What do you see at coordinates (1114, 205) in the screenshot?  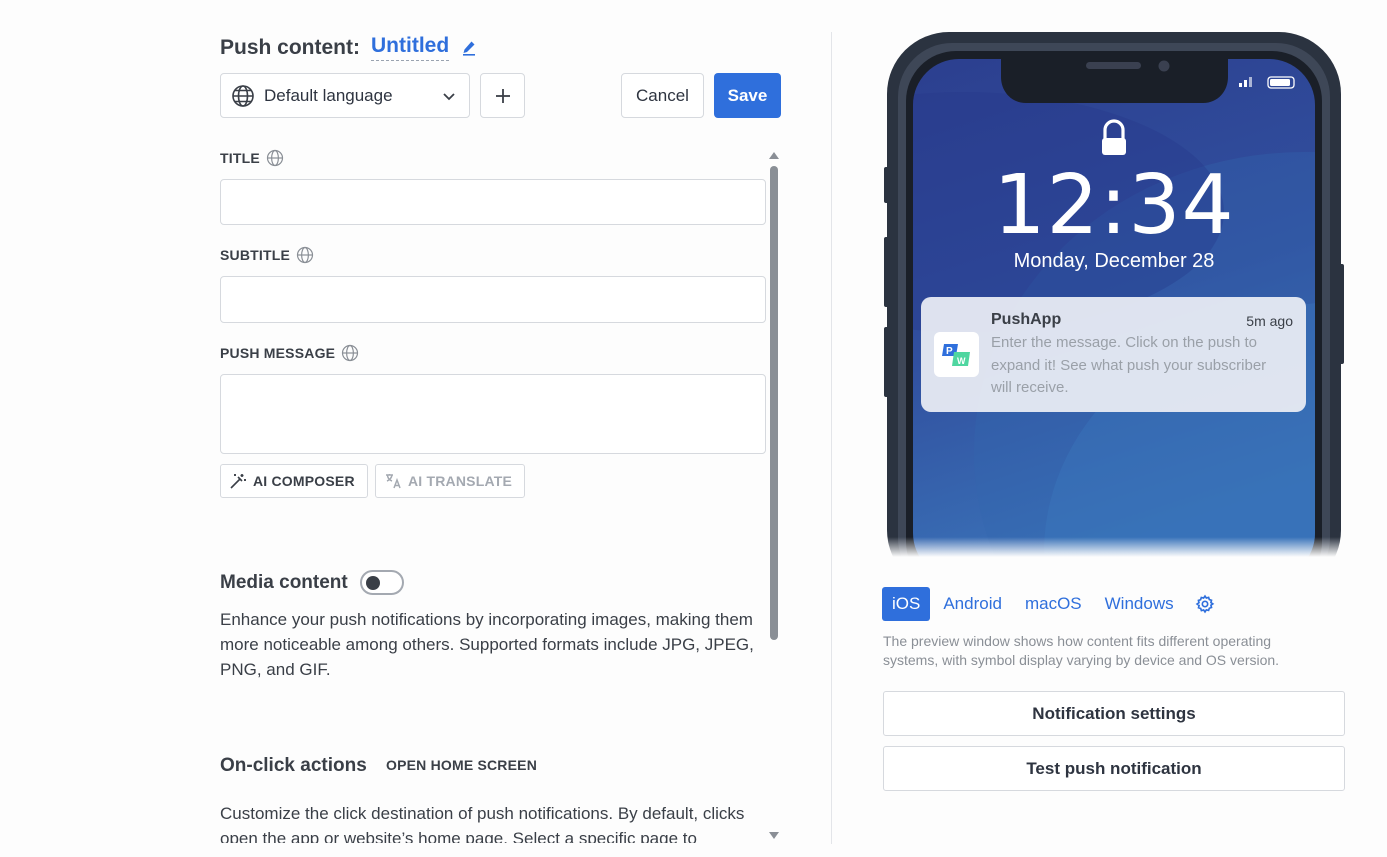 I see `lock-screen-time: 12:34` at bounding box center [1114, 205].